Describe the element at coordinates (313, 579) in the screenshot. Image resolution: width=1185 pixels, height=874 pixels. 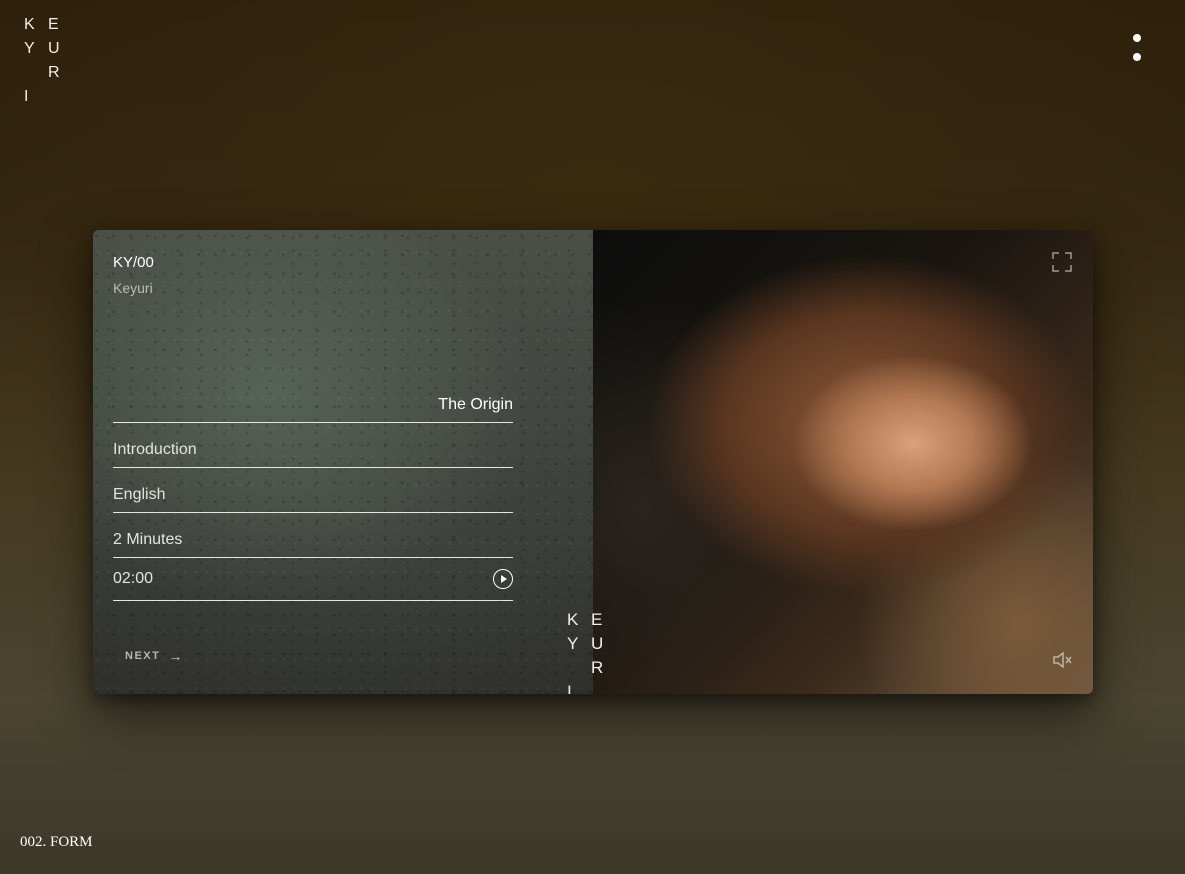
I see `timer-field: 02:00` at that location.